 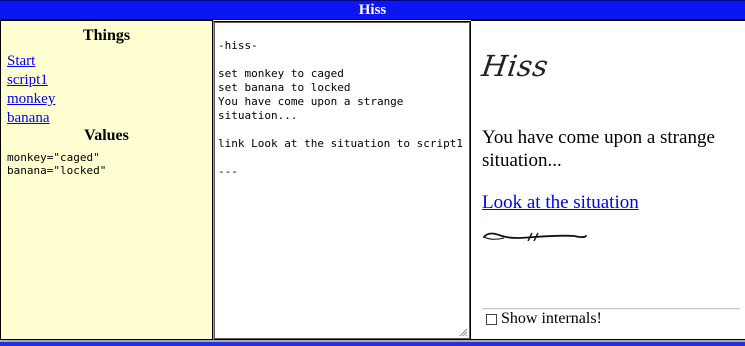 I want to click on story-title: Hiss, so click(x=515, y=66).